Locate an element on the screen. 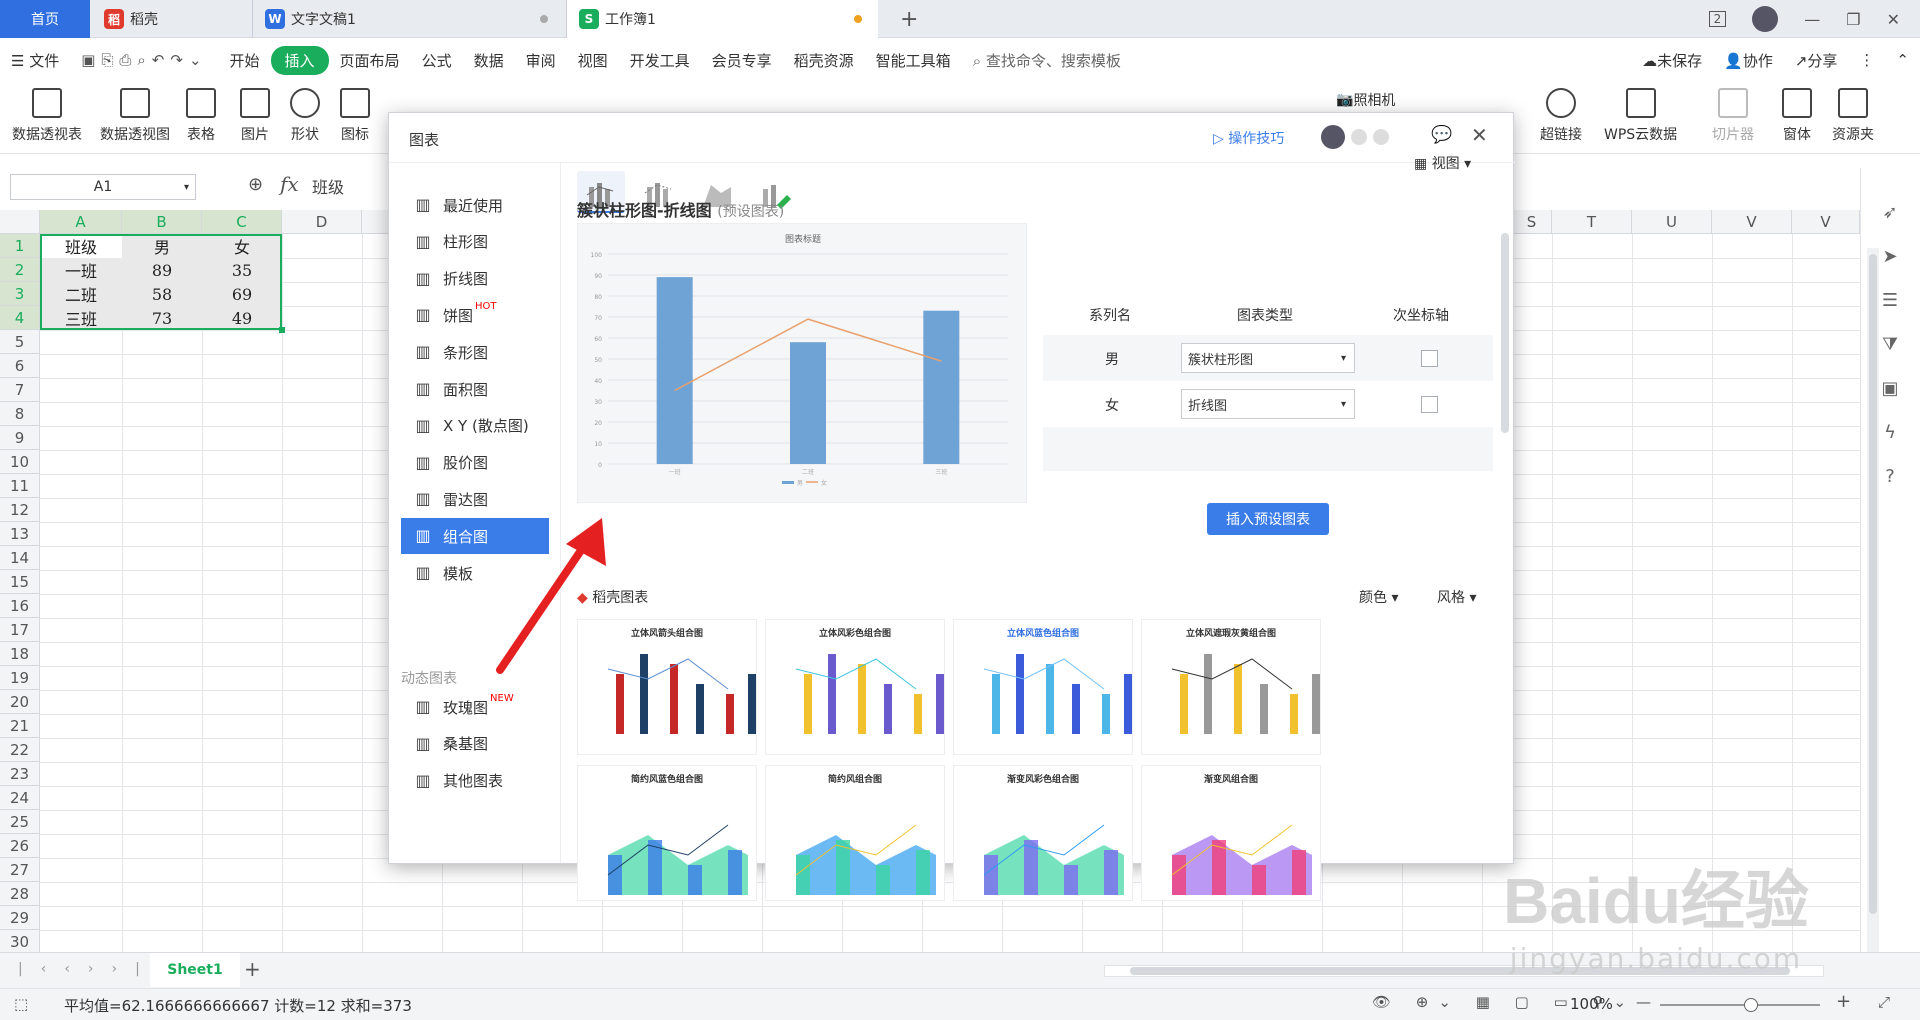 The width and height of the screenshot is (1920, 1020). zoom-in-icon: + is located at coordinates (1843, 1001).